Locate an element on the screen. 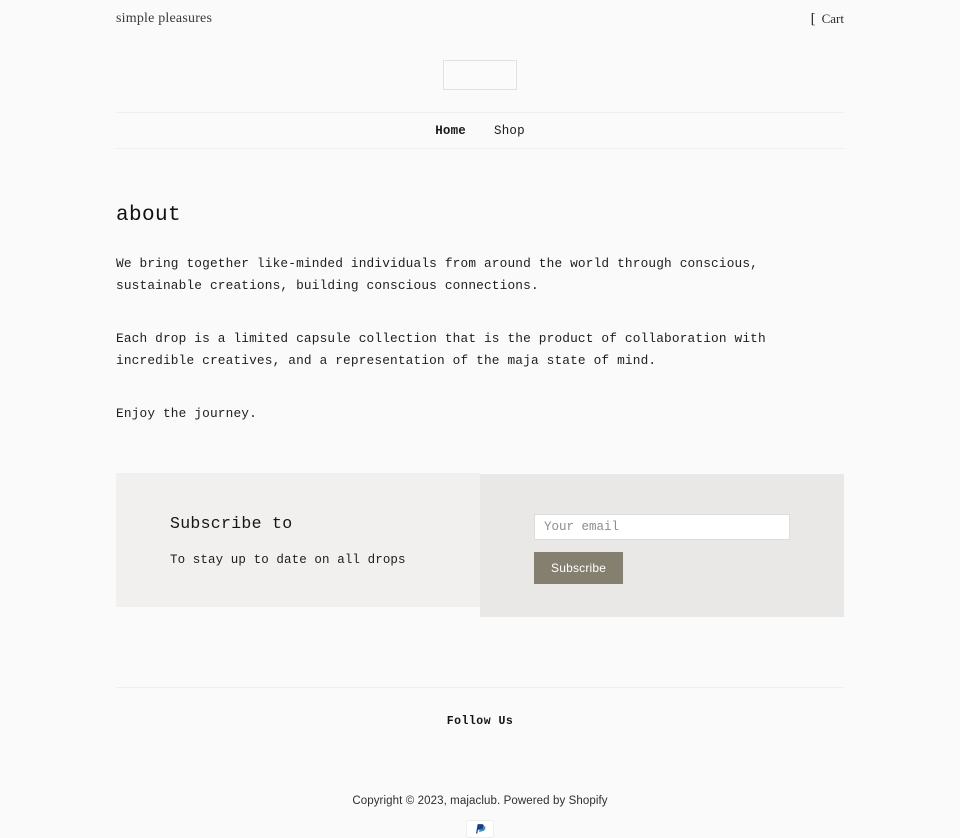  site-logo is located at coordinates (480, 75).